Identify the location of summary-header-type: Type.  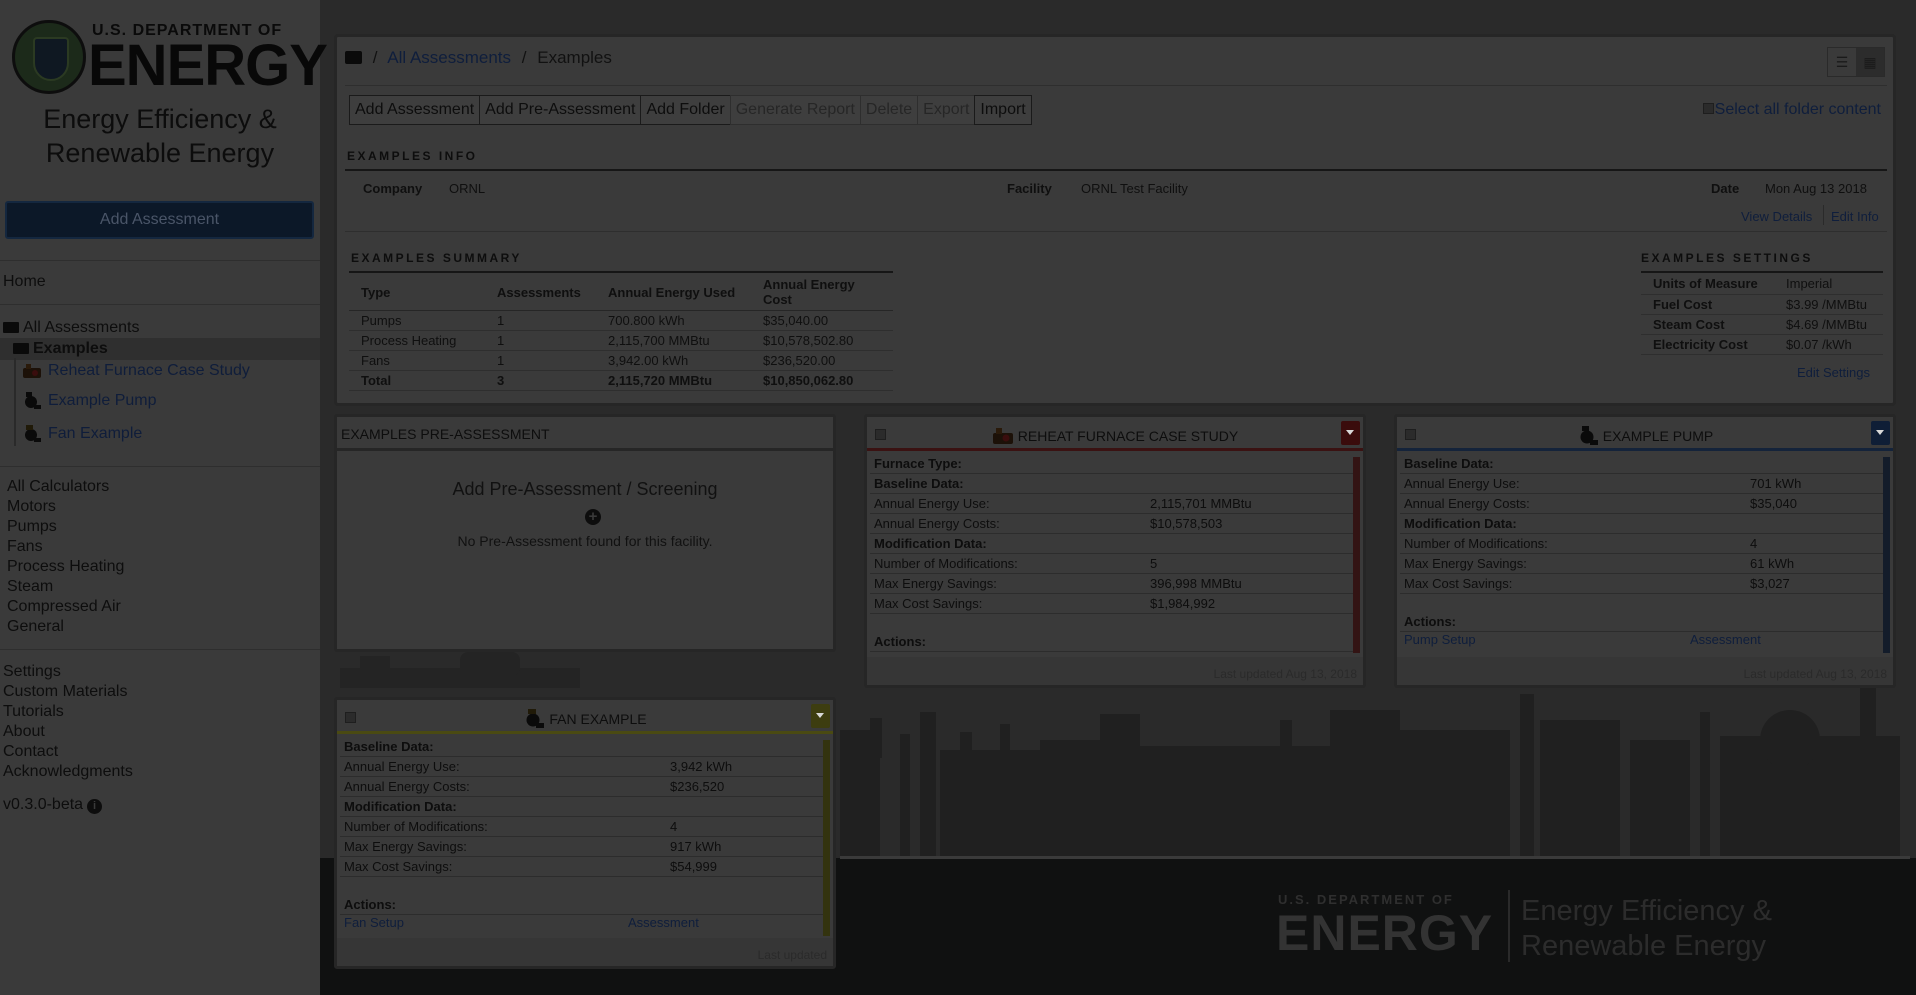
(417, 292).